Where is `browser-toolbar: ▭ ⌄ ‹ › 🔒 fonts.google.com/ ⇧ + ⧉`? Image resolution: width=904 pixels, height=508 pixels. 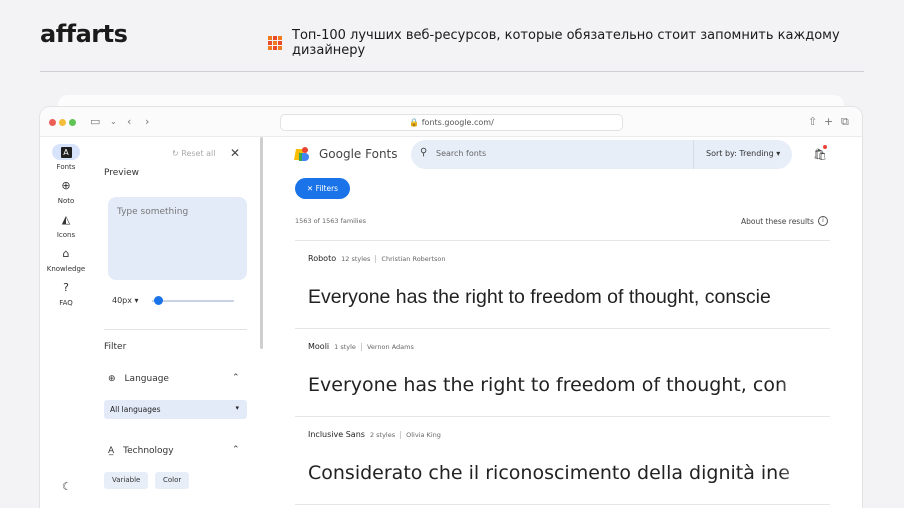
browser-toolbar: ▭ ⌄ ‹ › 🔒 fonts.google.com/ ⇧ + ⧉ is located at coordinates (451, 122).